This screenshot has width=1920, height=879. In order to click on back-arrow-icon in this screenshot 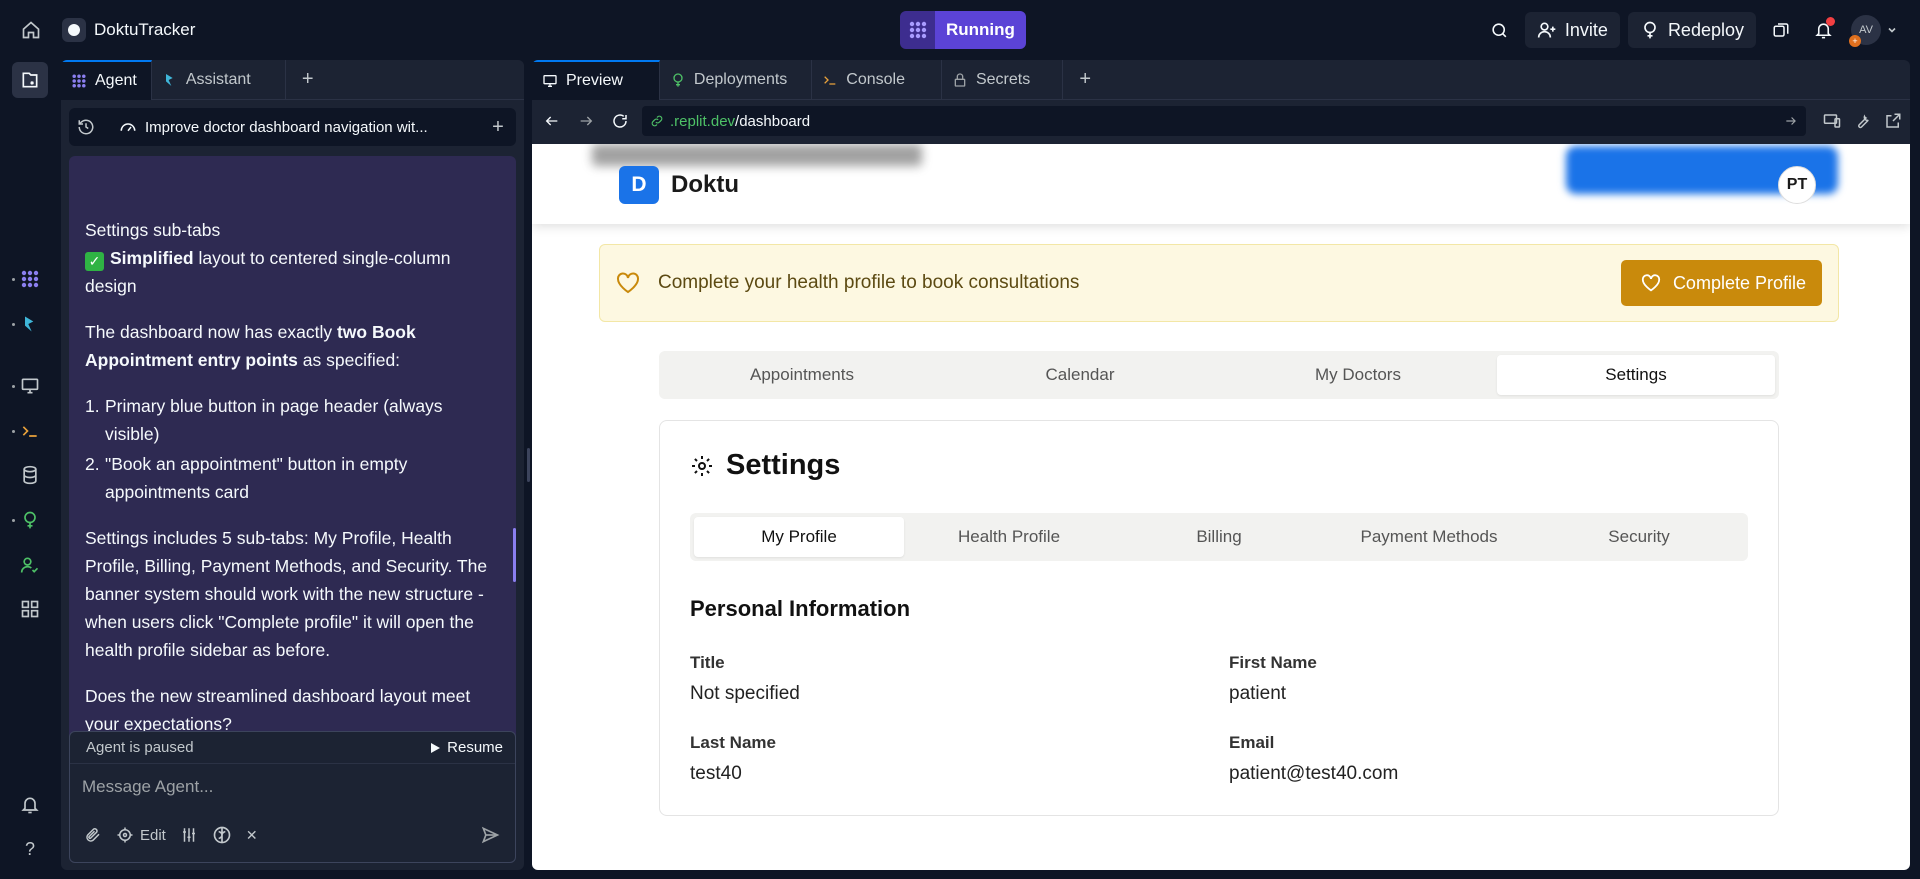, I will do `click(552, 121)`.